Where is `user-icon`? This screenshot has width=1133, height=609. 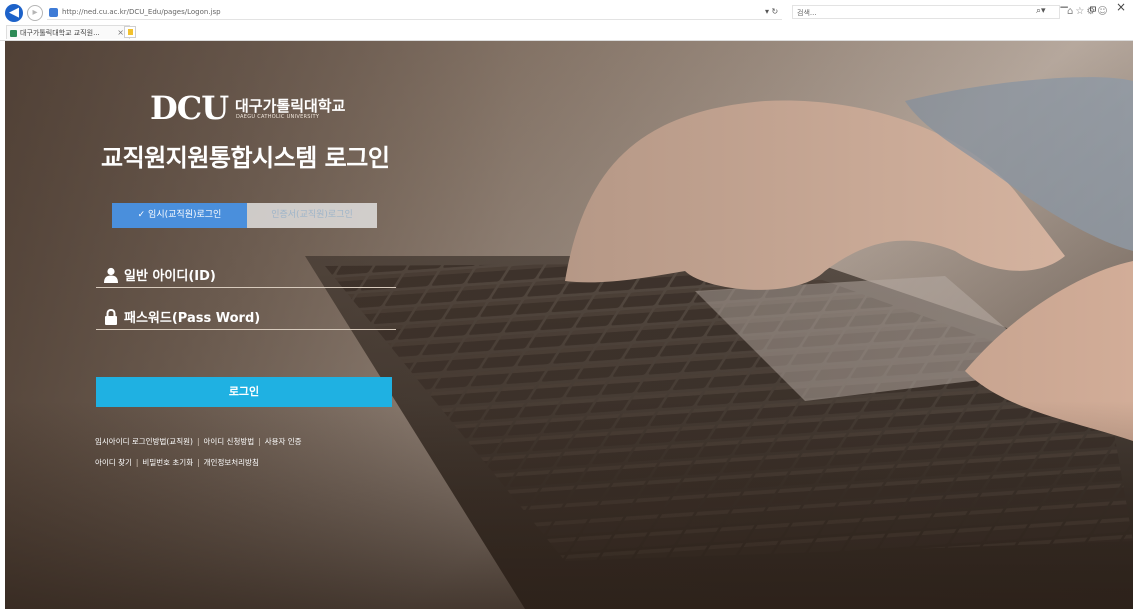
user-icon is located at coordinates (111, 275).